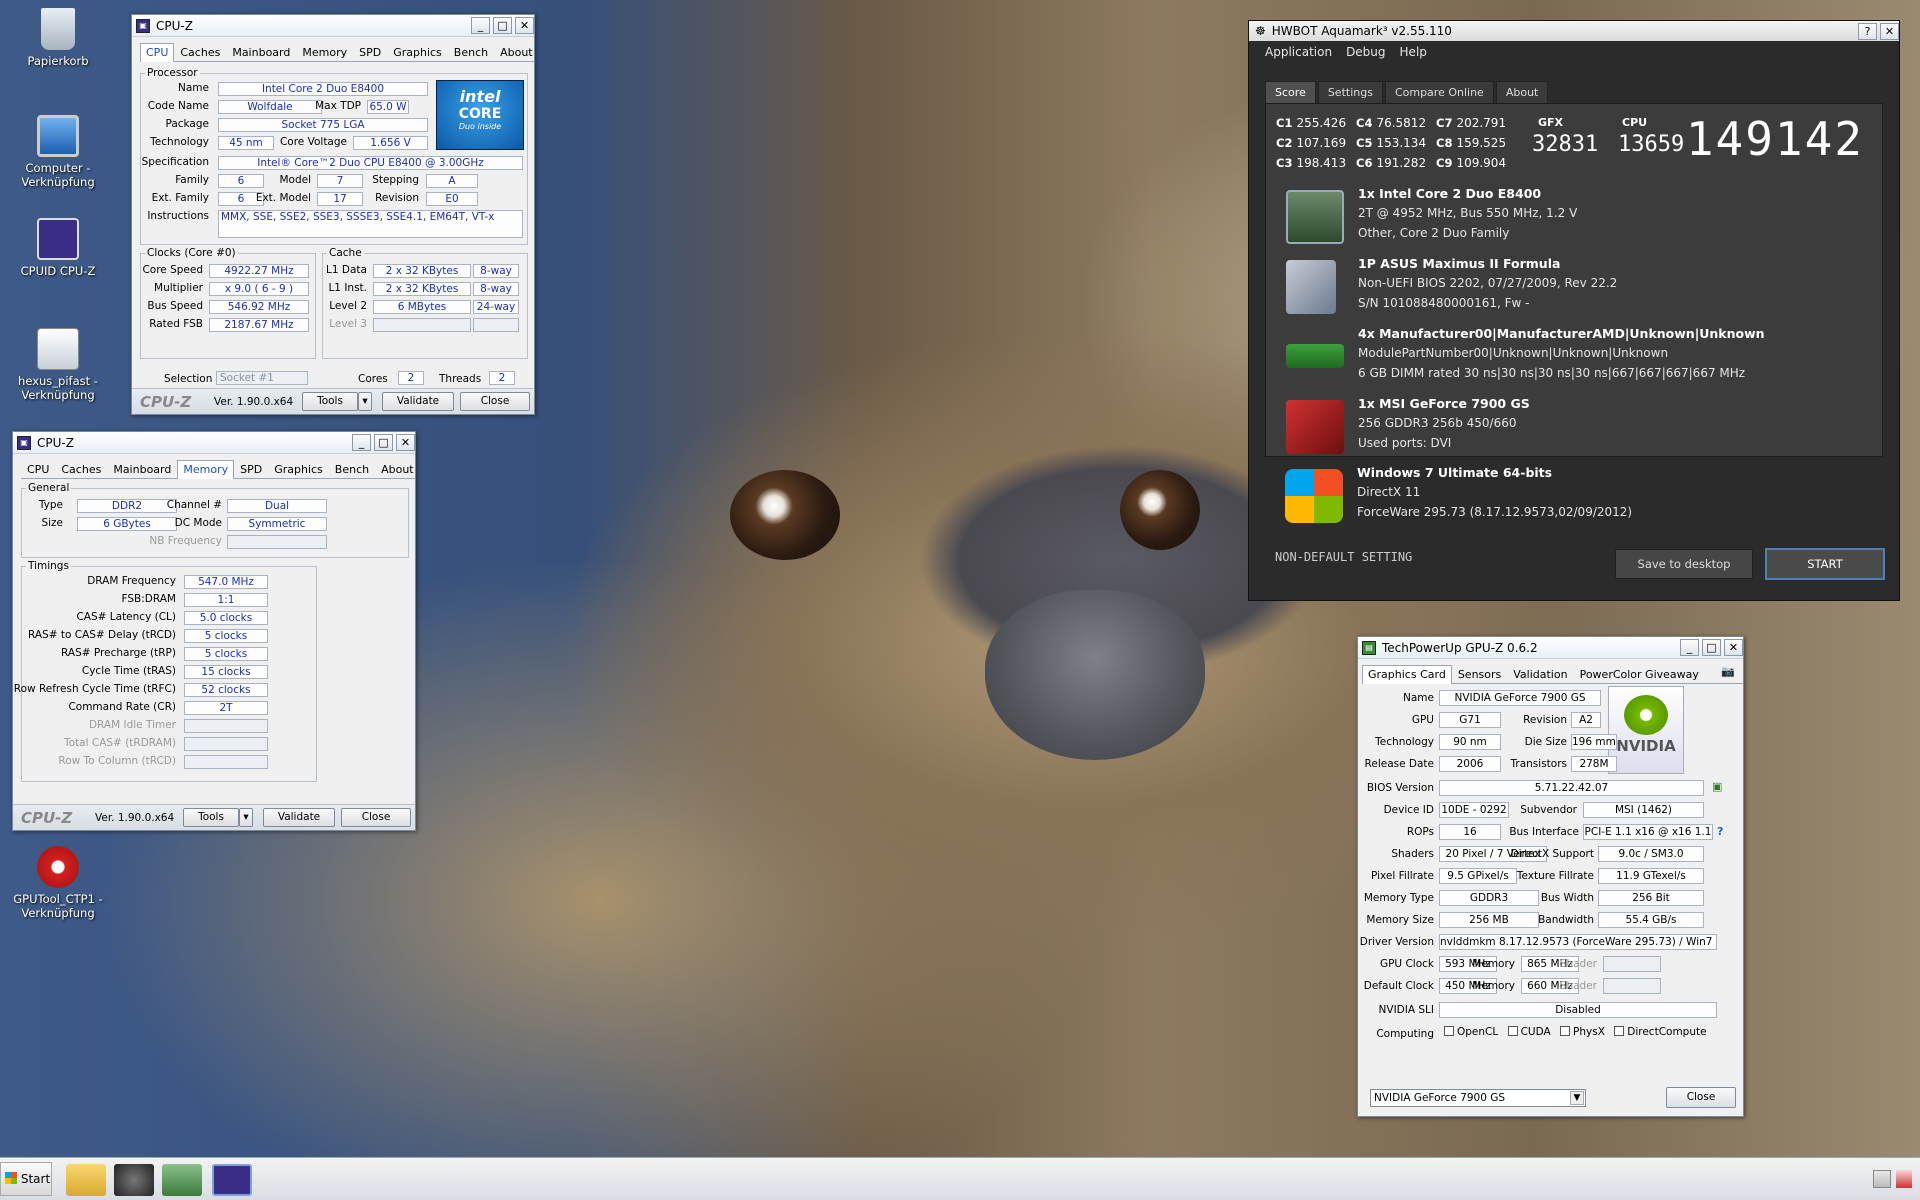 The width and height of the screenshot is (1920, 1200). Describe the element at coordinates (1478, 1098) in the screenshot. I see `gpu-select: NVIDIA GeForce 7900 GS ▼` at that location.